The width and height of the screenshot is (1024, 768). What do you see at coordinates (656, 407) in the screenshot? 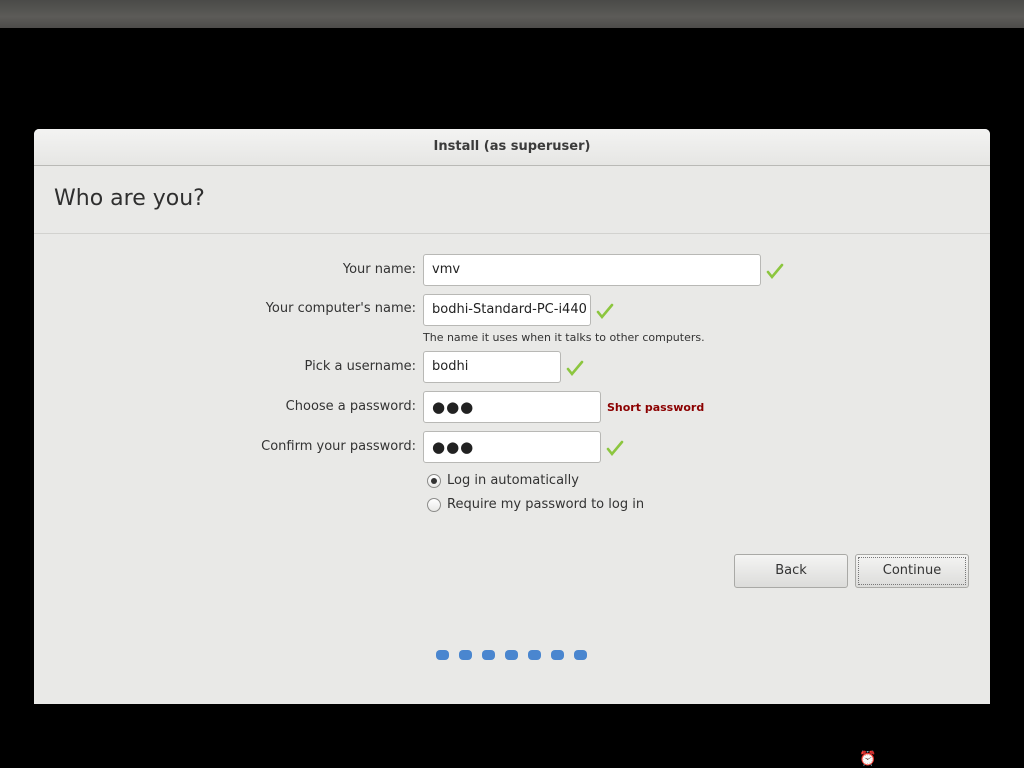
I see `password-strength-warning: Short password` at bounding box center [656, 407].